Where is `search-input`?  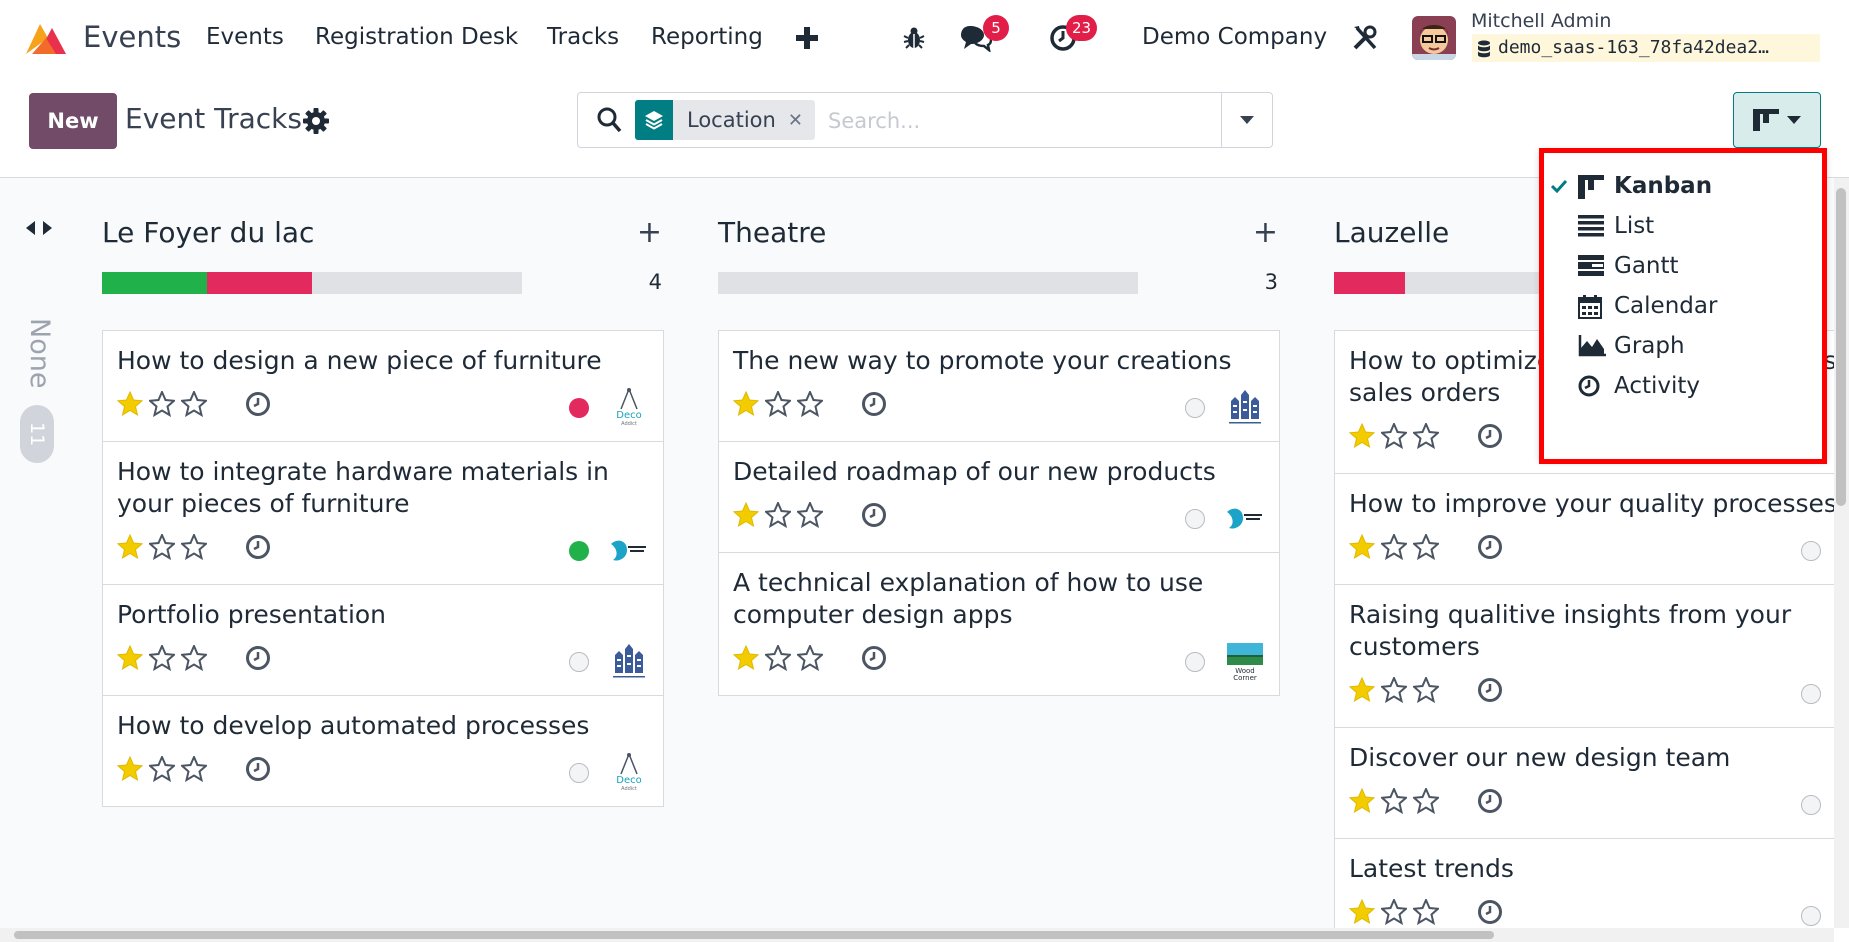 search-input is located at coordinates (1005, 121).